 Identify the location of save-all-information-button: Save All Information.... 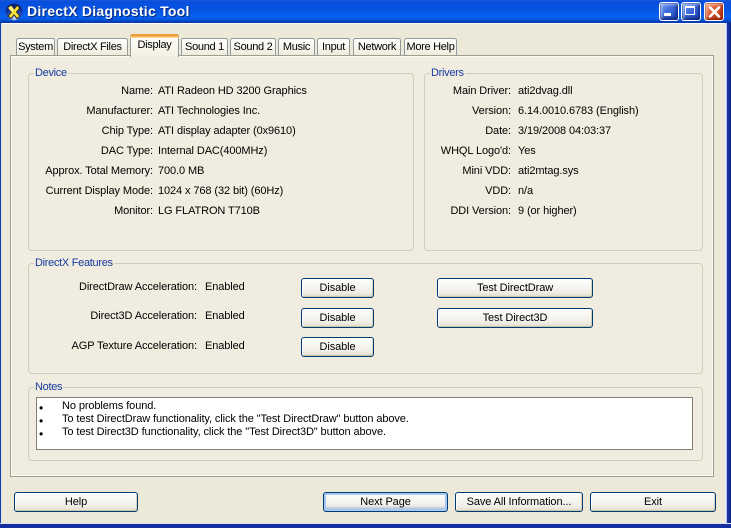
(519, 502).